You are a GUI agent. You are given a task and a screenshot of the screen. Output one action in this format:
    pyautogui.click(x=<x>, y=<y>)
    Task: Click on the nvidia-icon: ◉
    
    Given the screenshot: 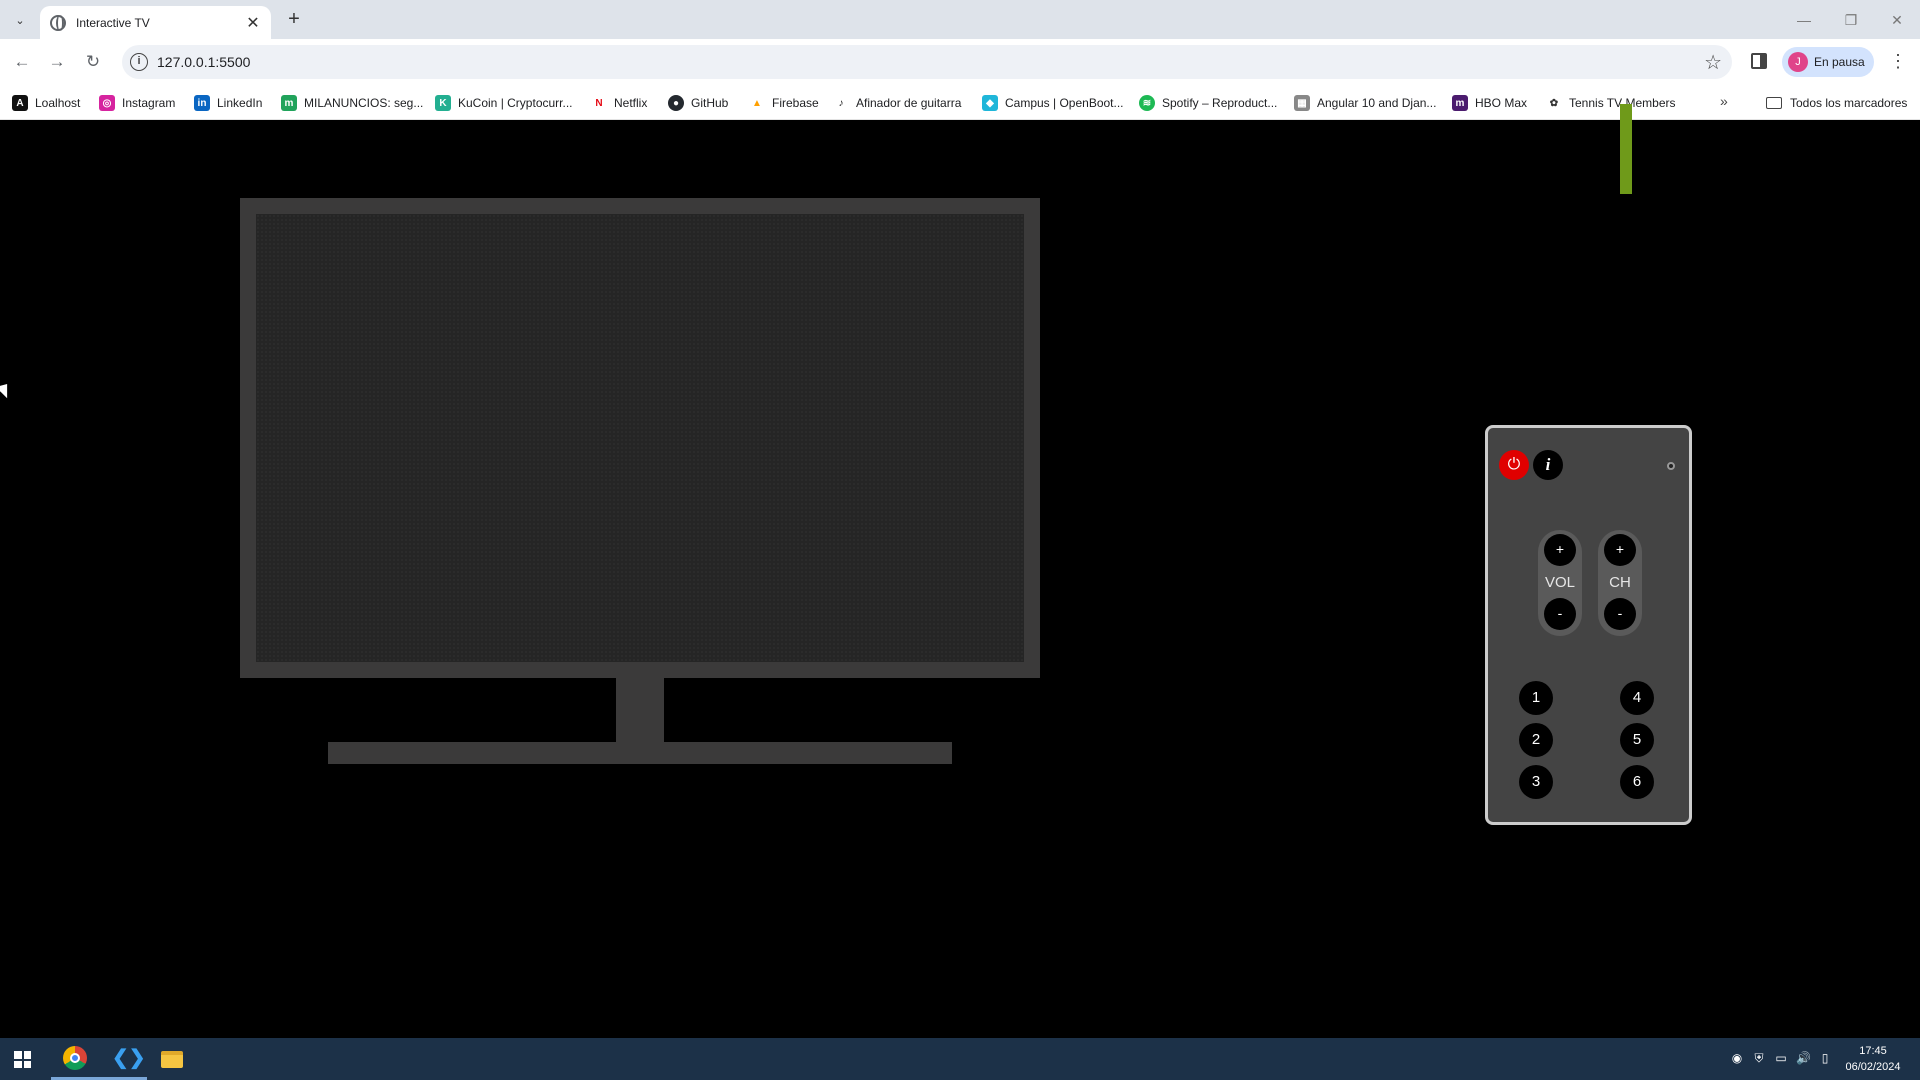 What is the action you would take?
    pyautogui.click(x=1737, y=1058)
    